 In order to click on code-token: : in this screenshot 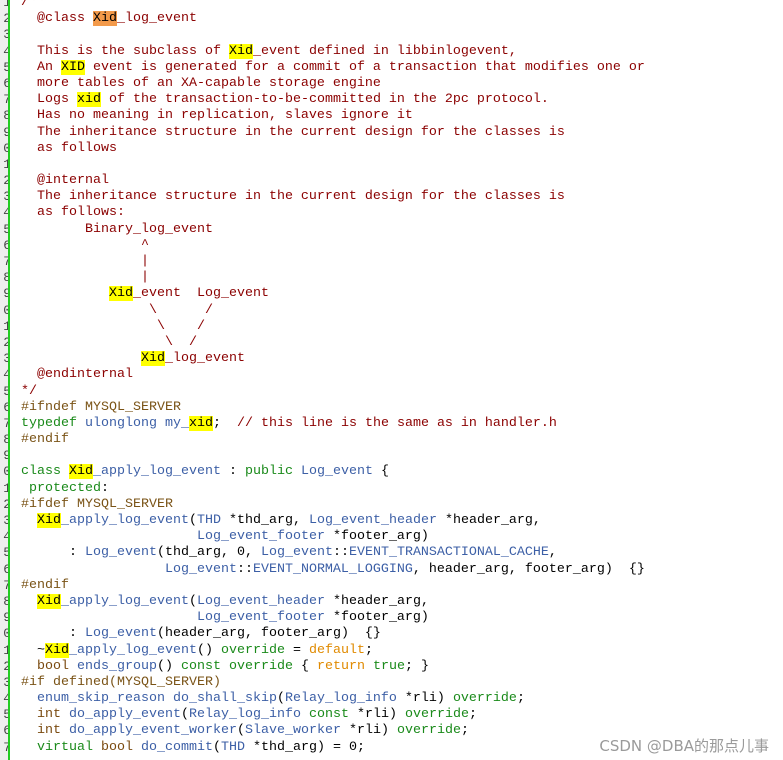, I will do `click(53, 553)`.